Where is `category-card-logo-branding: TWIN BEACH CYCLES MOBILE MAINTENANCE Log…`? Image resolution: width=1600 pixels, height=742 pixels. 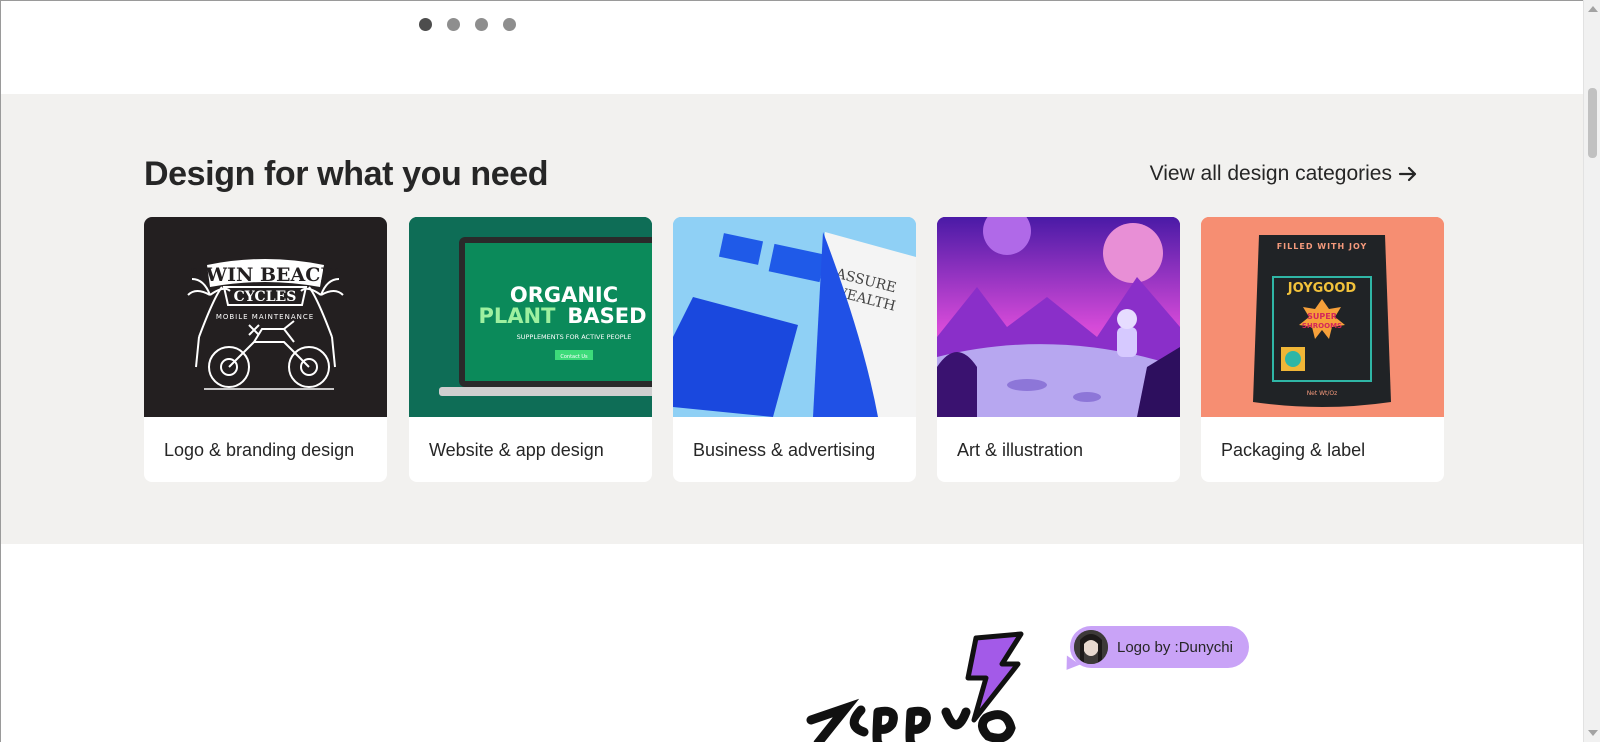
category-card-logo-branding: TWIN BEACH CYCLES MOBILE MAINTENANCE Log… is located at coordinates (265, 349).